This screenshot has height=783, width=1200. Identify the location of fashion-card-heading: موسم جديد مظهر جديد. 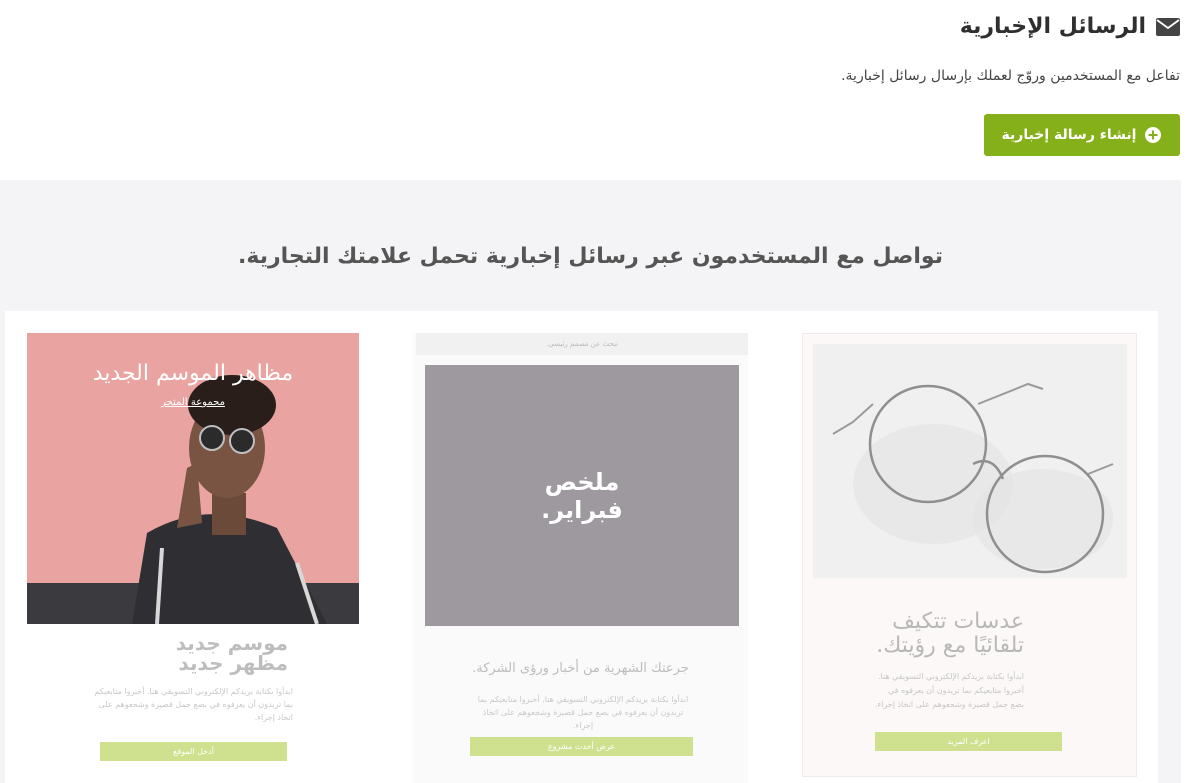
(232, 653).